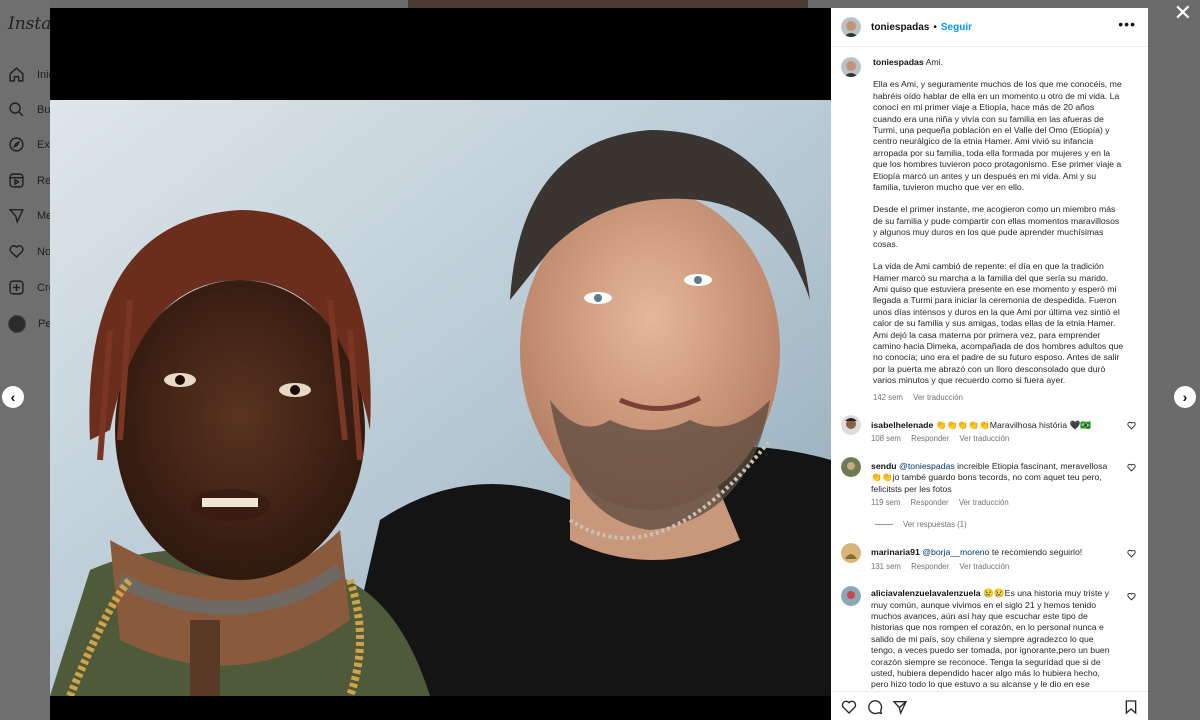 The image size is (1200, 720). What do you see at coordinates (16, 216) in the screenshot?
I see `messages-icon` at bounding box center [16, 216].